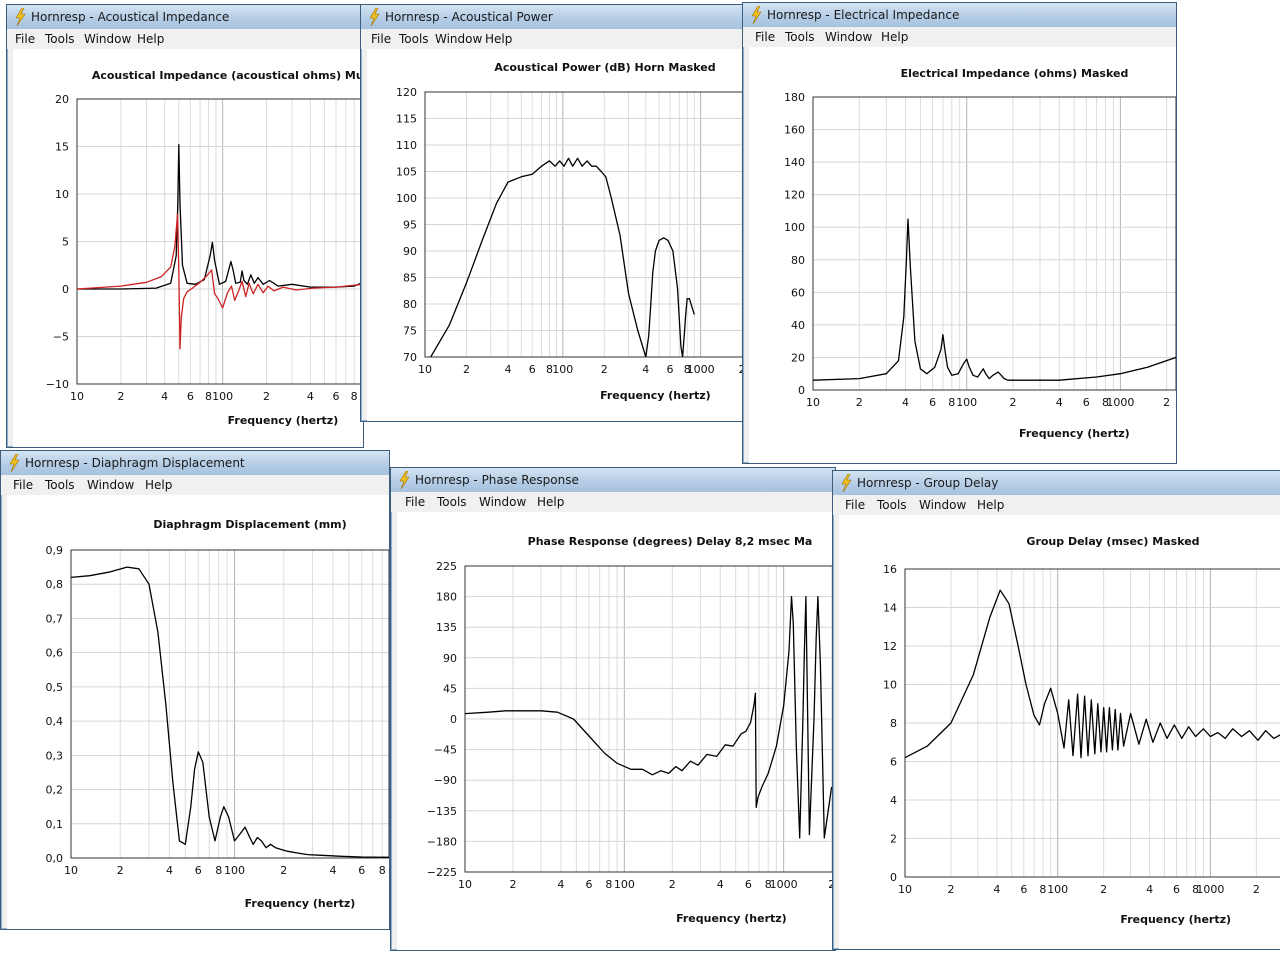 The height and width of the screenshot is (960, 1280). Describe the element at coordinates (1056, 483) in the screenshot. I see `title-bar: Hornresp - Group Delay` at that location.